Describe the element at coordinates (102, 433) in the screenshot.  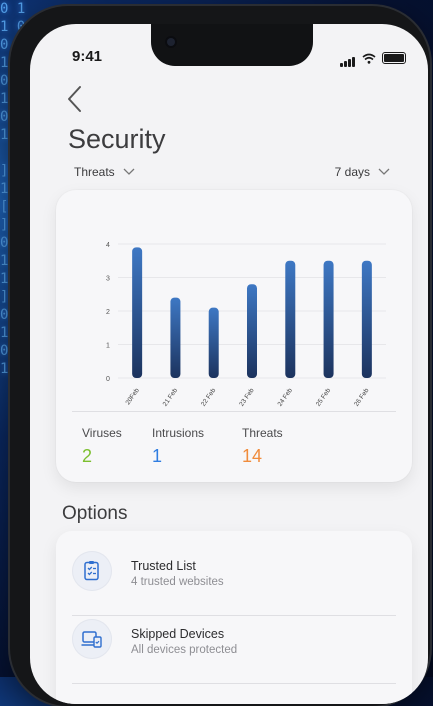
I see `stat-label: Viruses` at that location.